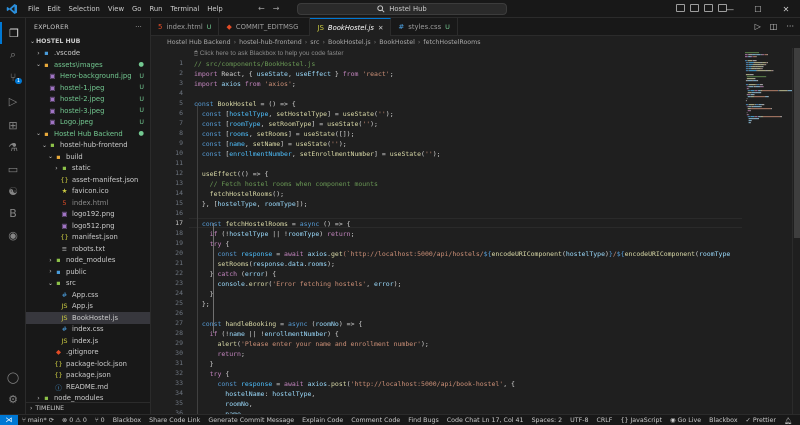 This screenshot has width=800, height=425. What do you see at coordinates (685, 420) in the screenshot?
I see `go-live-button: ◉ Go Live` at bounding box center [685, 420].